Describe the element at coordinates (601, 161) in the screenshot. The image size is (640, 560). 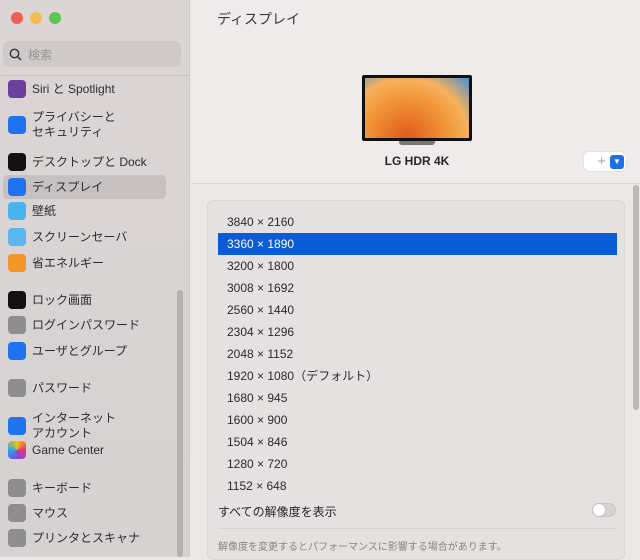
I see `plus-icon: +` at that location.